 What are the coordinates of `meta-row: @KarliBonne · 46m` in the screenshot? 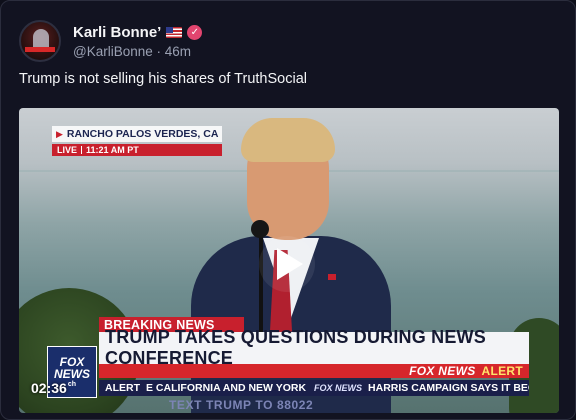 It's located at (137, 51).